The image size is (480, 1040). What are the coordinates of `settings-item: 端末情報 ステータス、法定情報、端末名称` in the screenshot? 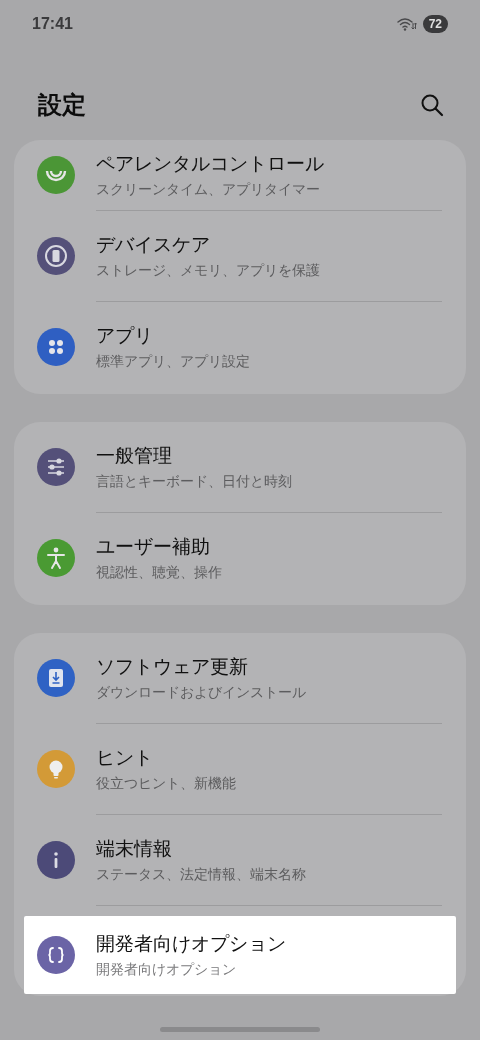 It's located at (240, 860).